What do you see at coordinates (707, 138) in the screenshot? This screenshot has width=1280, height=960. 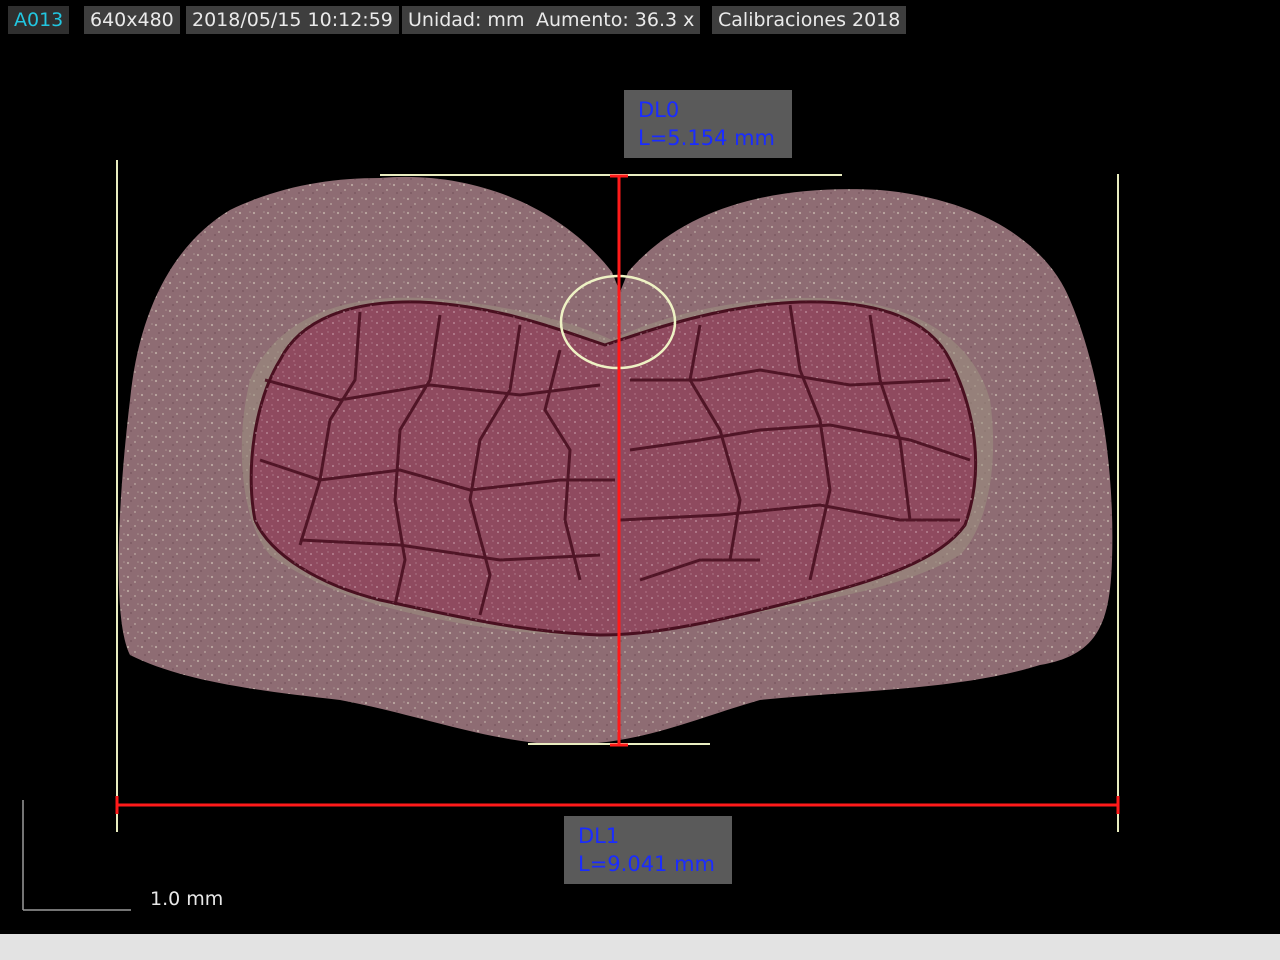 I see `measure-length: L=5.154 mm` at bounding box center [707, 138].